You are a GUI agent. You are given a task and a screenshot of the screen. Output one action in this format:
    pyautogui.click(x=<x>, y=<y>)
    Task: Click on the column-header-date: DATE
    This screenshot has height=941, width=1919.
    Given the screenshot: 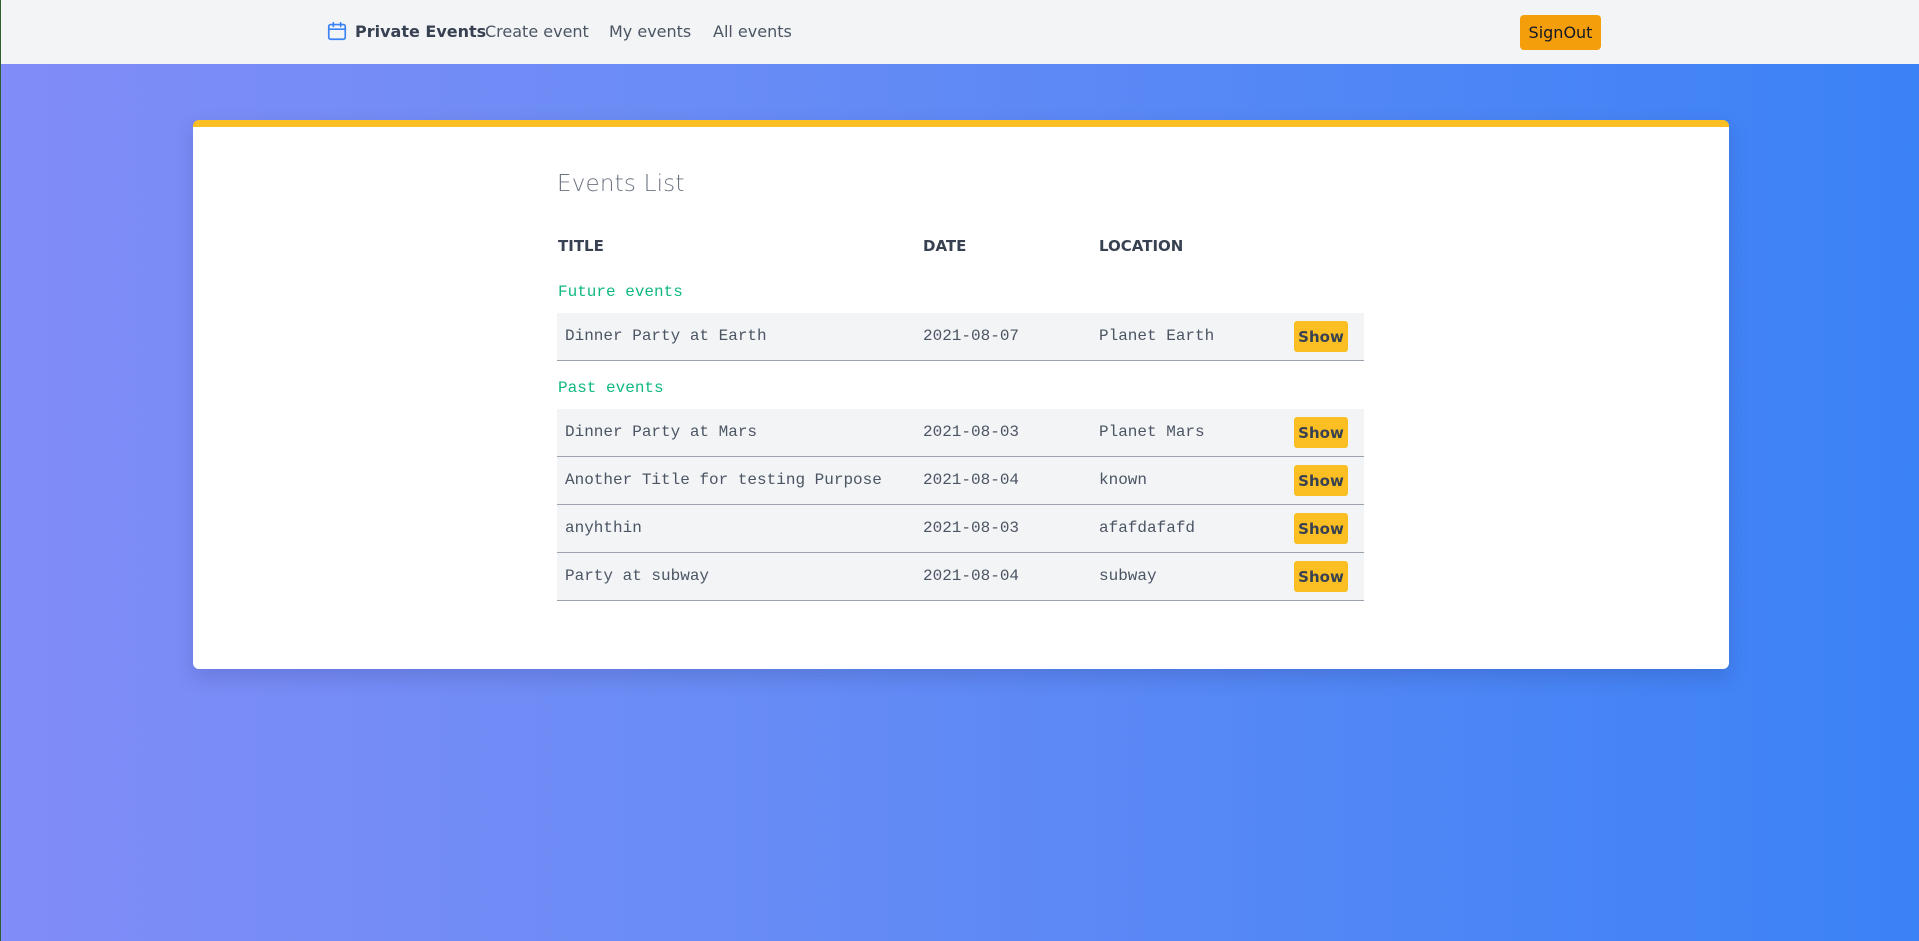 What is the action you would take?
    pyautogui.click(x=945, y=246)
    